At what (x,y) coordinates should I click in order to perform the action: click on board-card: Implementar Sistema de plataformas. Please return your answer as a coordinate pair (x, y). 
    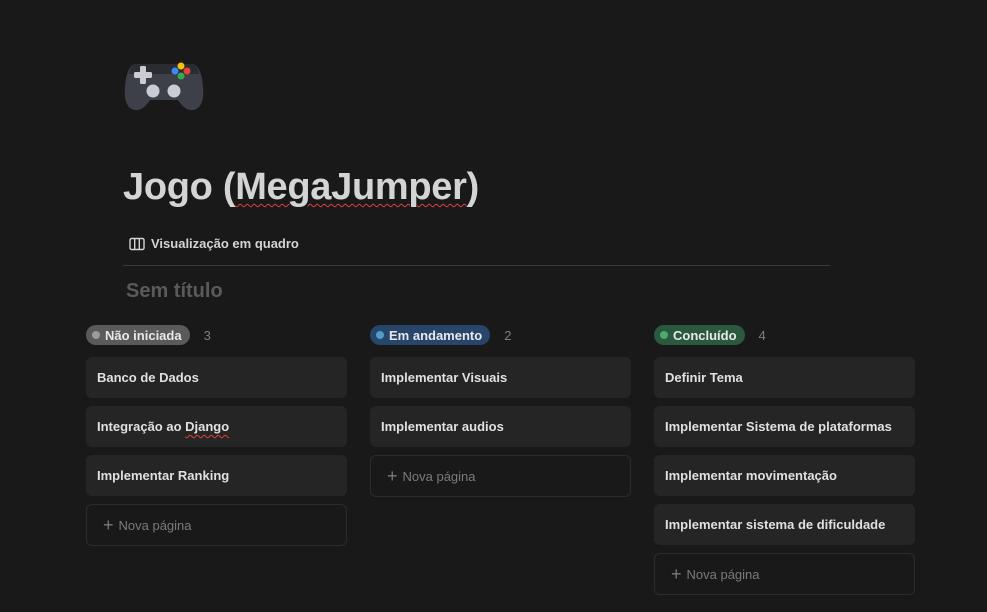
    Looking at the image, I should click on (784, 426).